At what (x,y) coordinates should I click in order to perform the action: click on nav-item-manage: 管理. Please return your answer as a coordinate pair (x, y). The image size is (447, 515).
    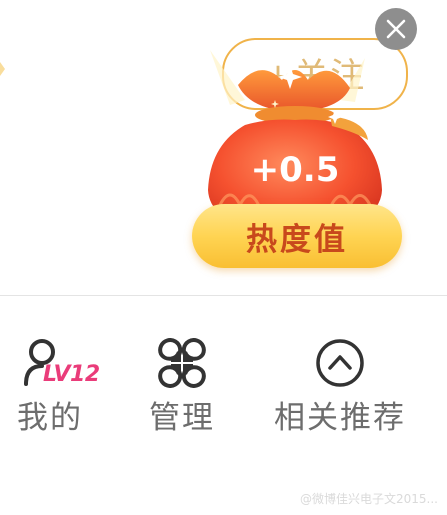
    Looking at the image, I should click on (182, 385).